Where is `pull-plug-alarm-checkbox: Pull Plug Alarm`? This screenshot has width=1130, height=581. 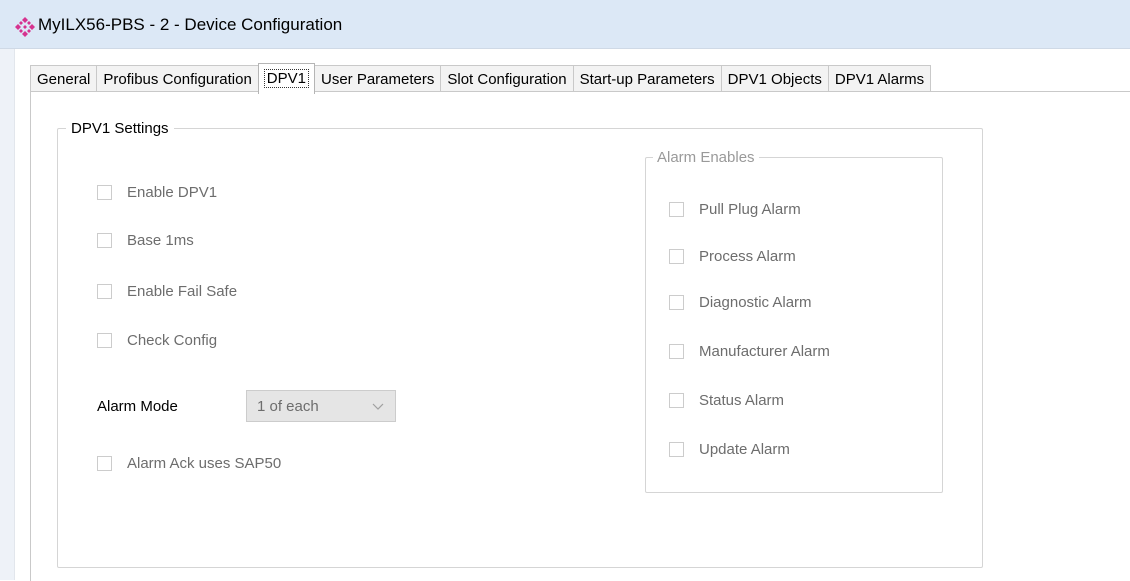
pull-plug-alarm-checkbox: Pull Plug Alarm is located at coordinates (735, 209).